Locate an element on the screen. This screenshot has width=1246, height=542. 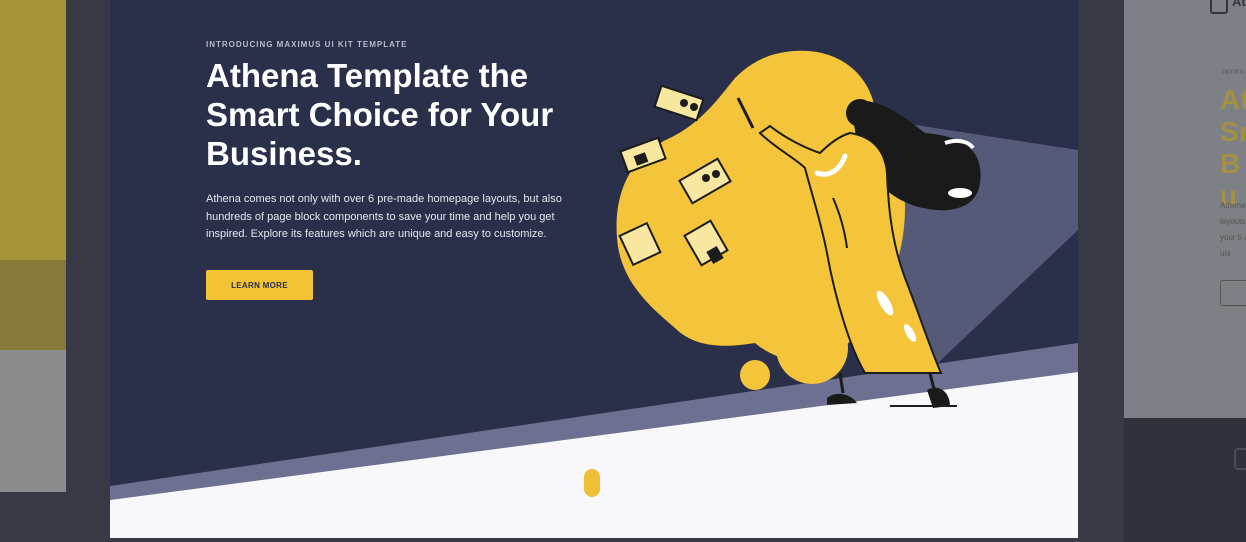
left-preview-card is located at coordinates (33, 246).